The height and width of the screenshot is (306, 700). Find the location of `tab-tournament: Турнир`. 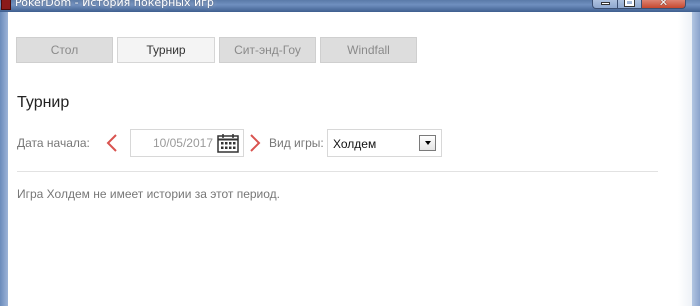

tab-tournament: Турнир is located at coordinates (166, 50).